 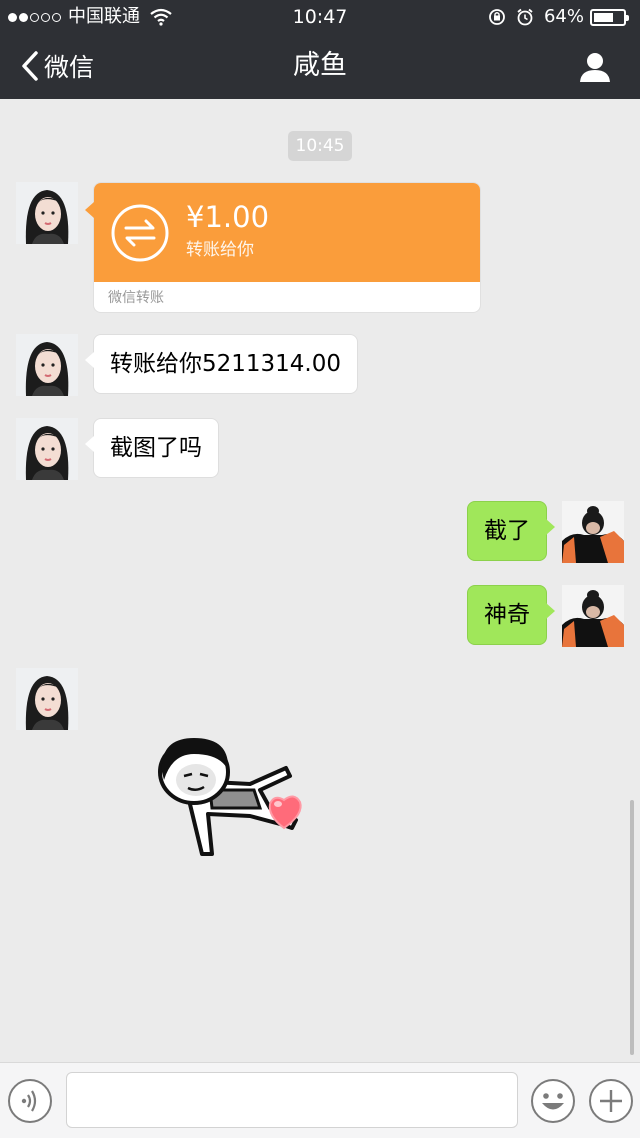 I want to click on transfer-amount: ¥1.00, so click(x=228, y=217).